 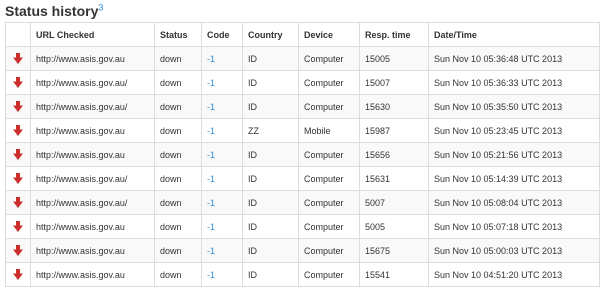 I want to click on datetime-cell: Sun Nov 10 05:36:48 UTC 2013, so click(x=514, y=58).